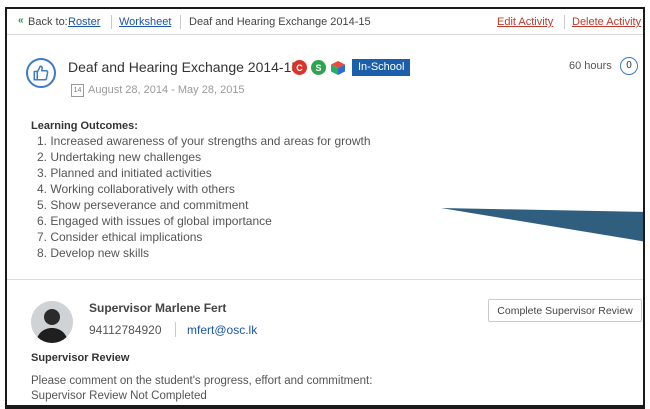 The width and height of the screenshot is (650, 409). What do you see at coordinates (52, 322) in the screenshot?
I see `avatar` at bounding box center [52, 322].